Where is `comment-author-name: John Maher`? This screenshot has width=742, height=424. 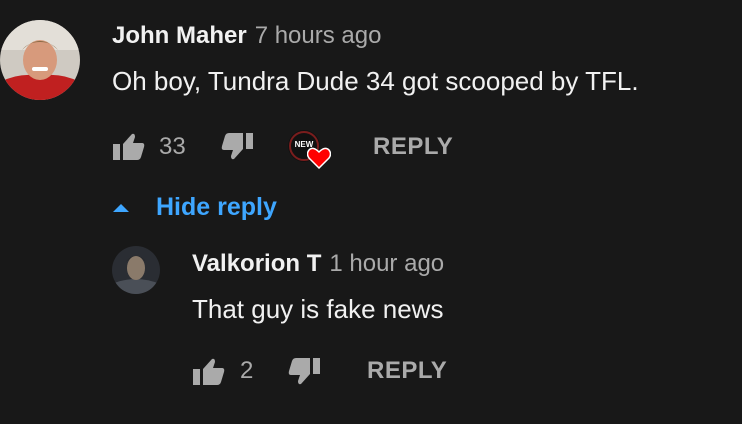 comment-author-name: John Maher is located at coordinates (179, 35).